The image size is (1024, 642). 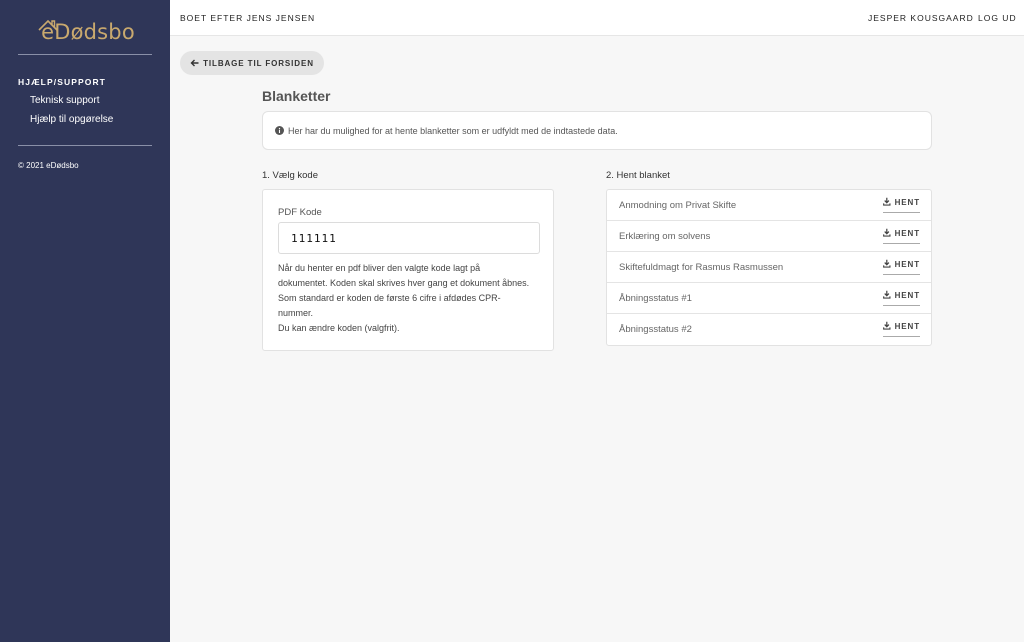 What do you see at coordinates (85, 32) in the screenshot?
I see `logo: eDødsbo` at bounding box center [85, 32].